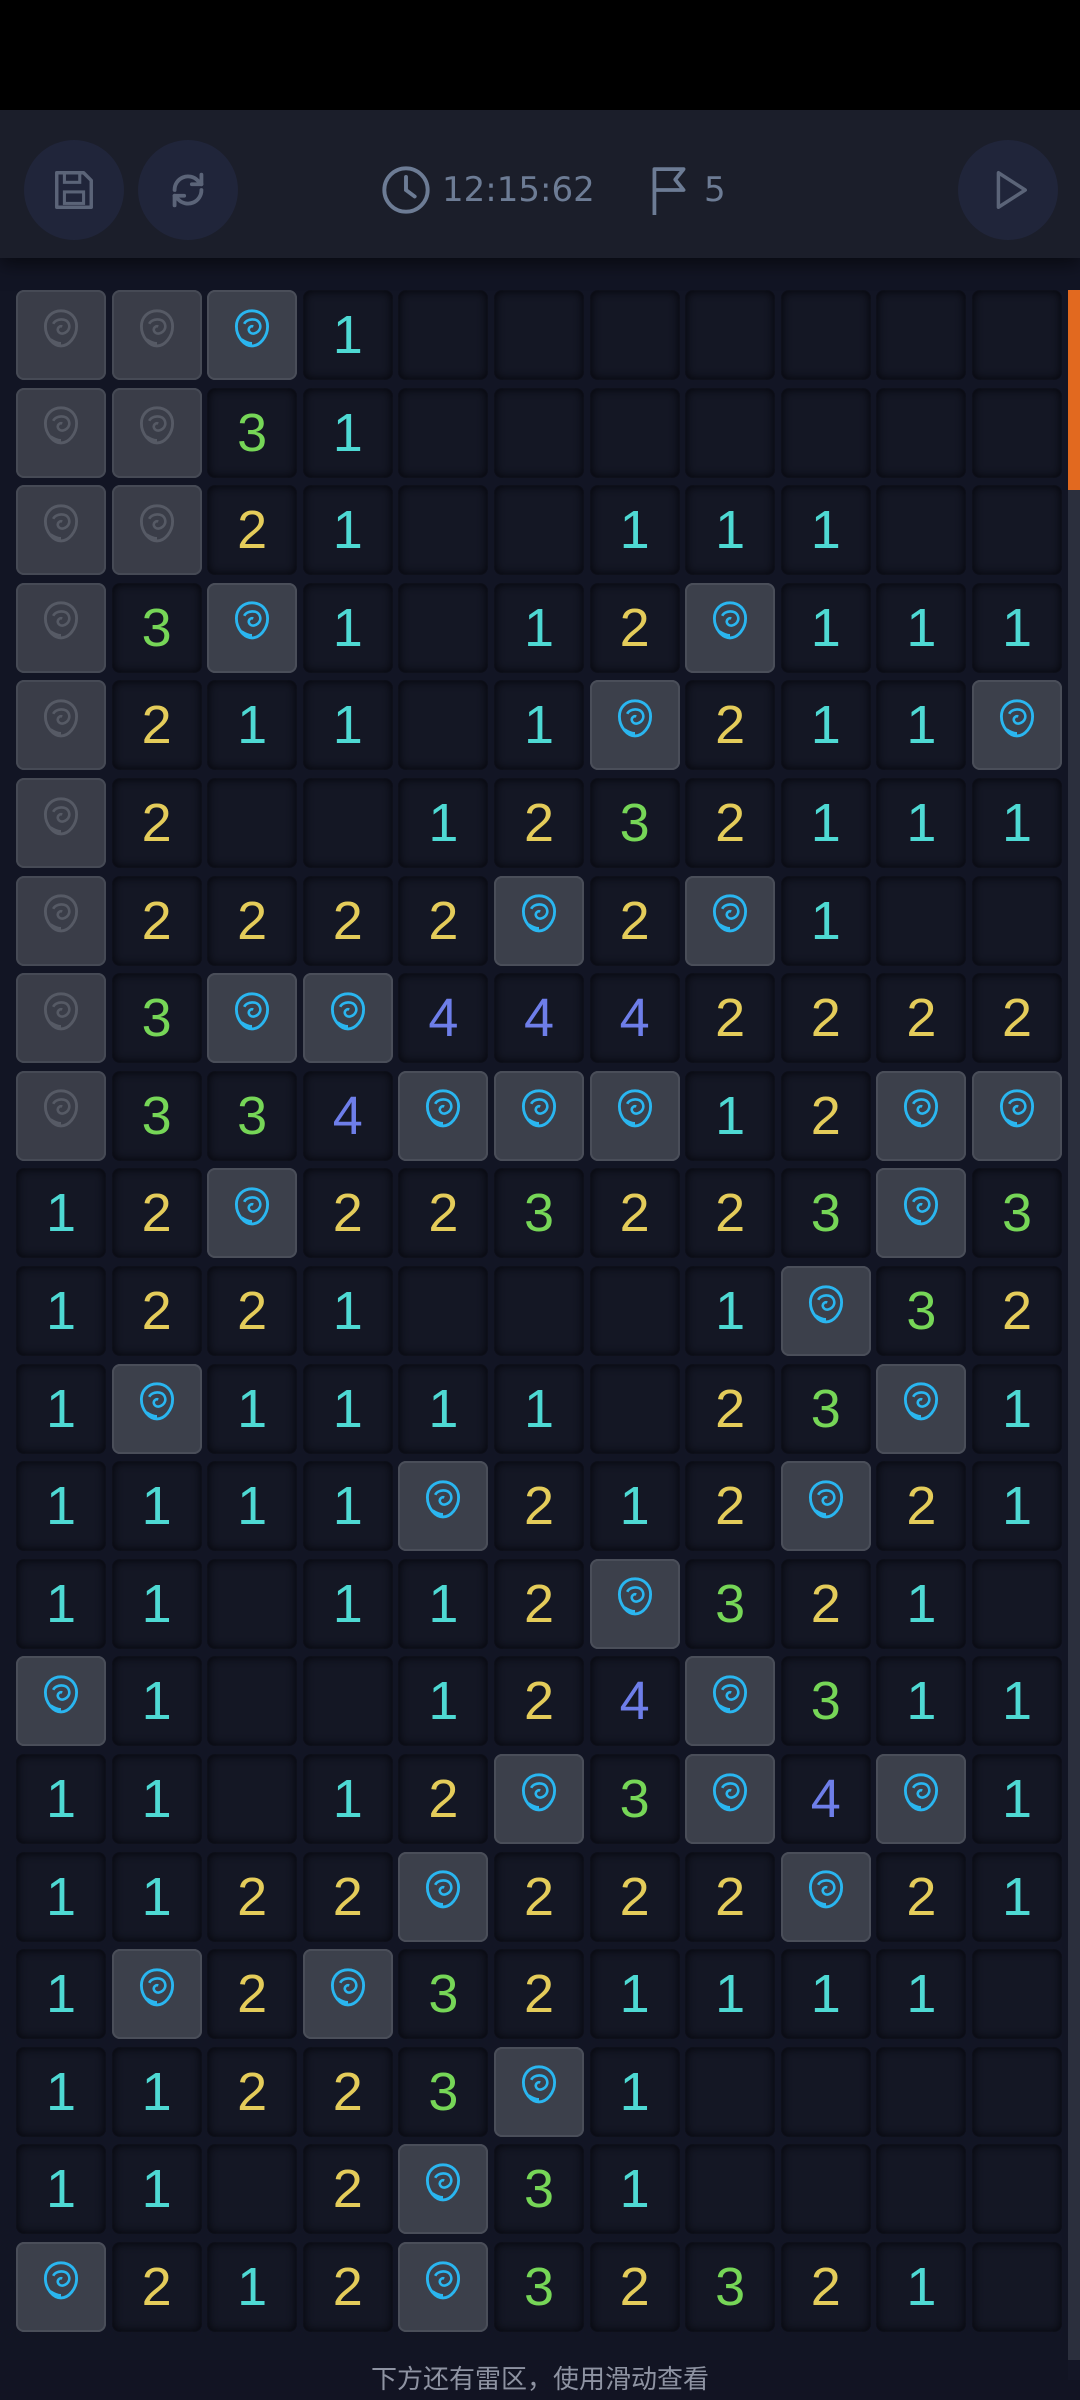 This screenshot has width=1080, height=2400. I want to click on restart-button, so click(188, 190).